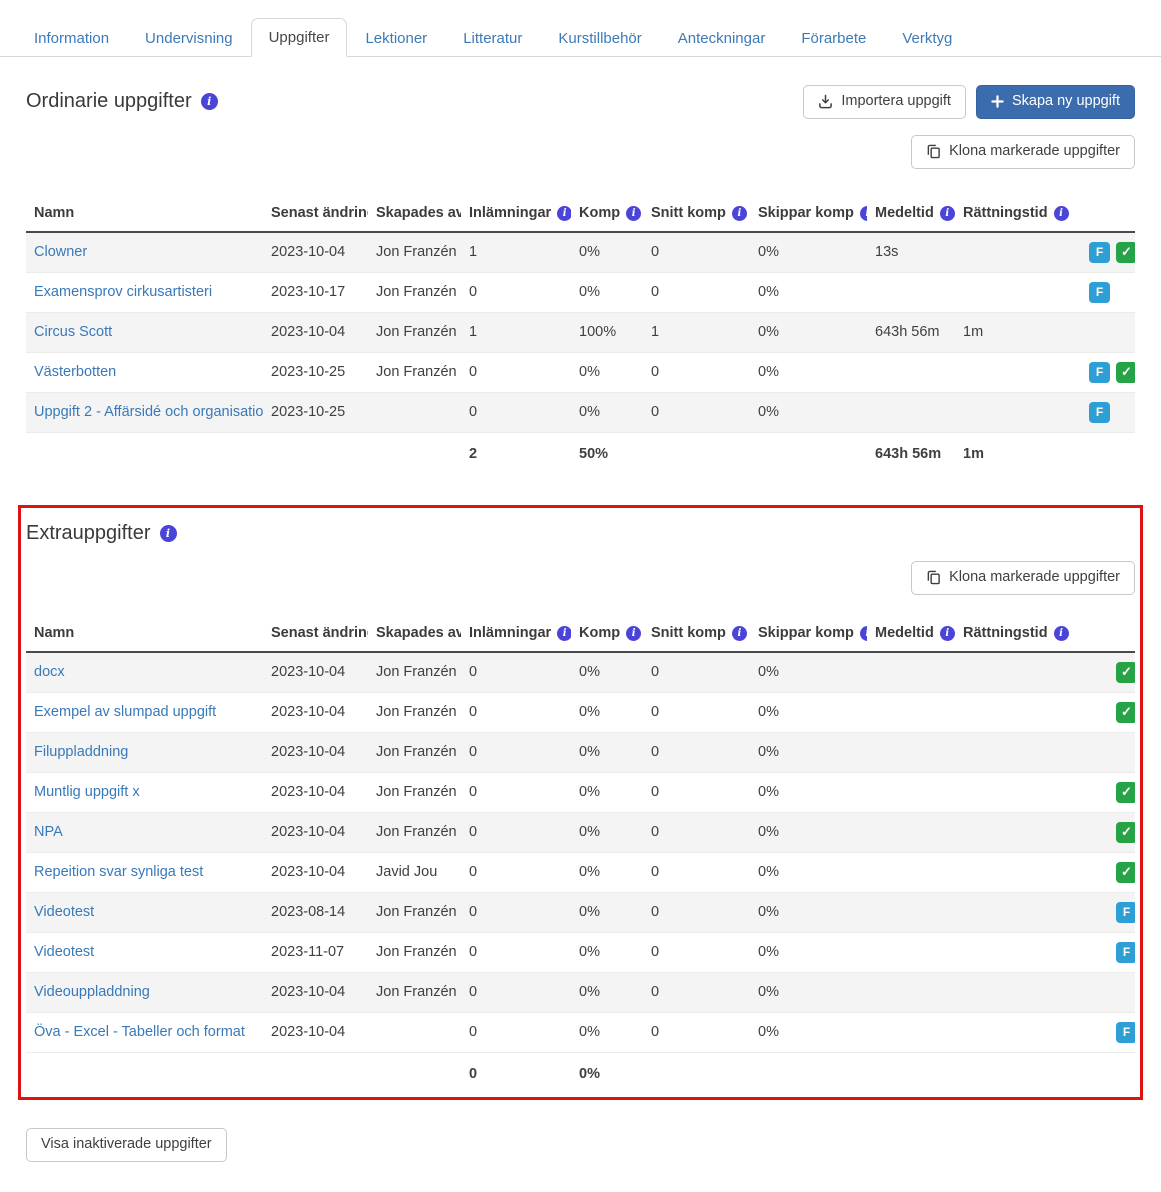 The height and width of the screenshot is (1192, 1161). What do you see at coordinates (125, 712) in the screenshot?
I see `task-link: Exempel av slumpad uppgift` at bounding box center [125, 712].